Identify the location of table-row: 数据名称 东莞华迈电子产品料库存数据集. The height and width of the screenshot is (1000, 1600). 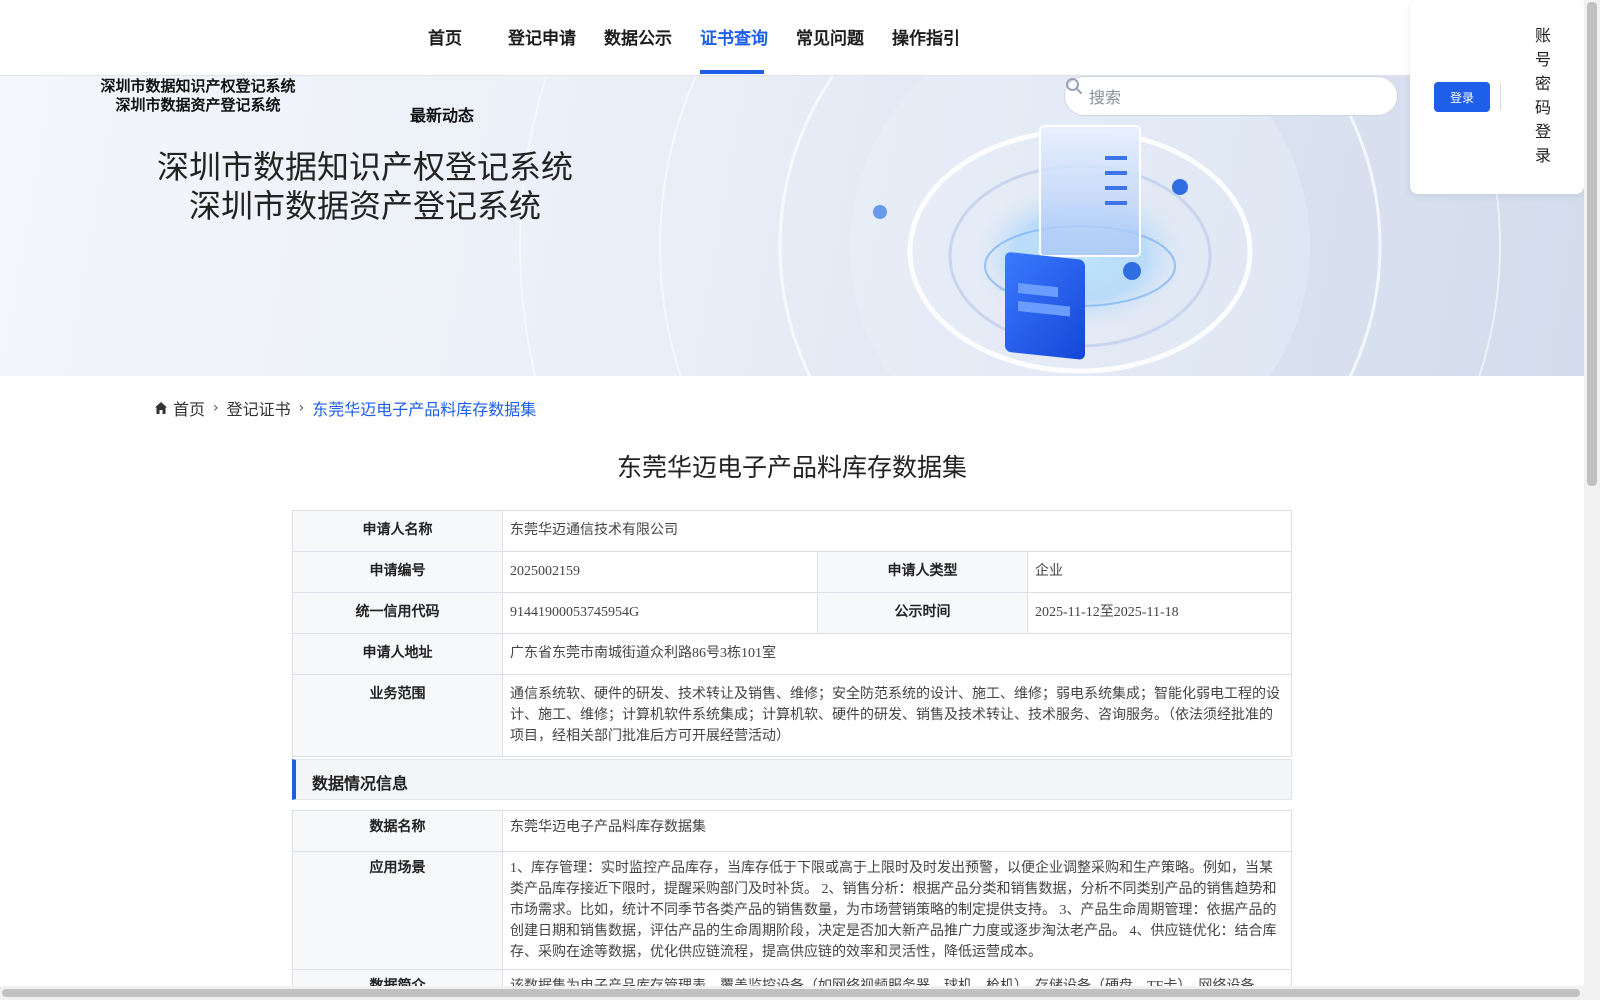
(792, 831).